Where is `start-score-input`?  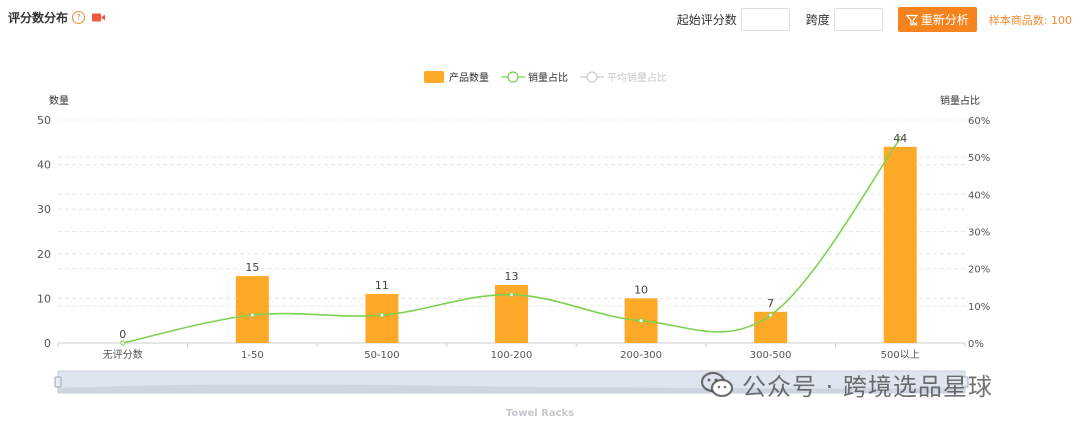 start-score-input is located at coordinates (765, 19).